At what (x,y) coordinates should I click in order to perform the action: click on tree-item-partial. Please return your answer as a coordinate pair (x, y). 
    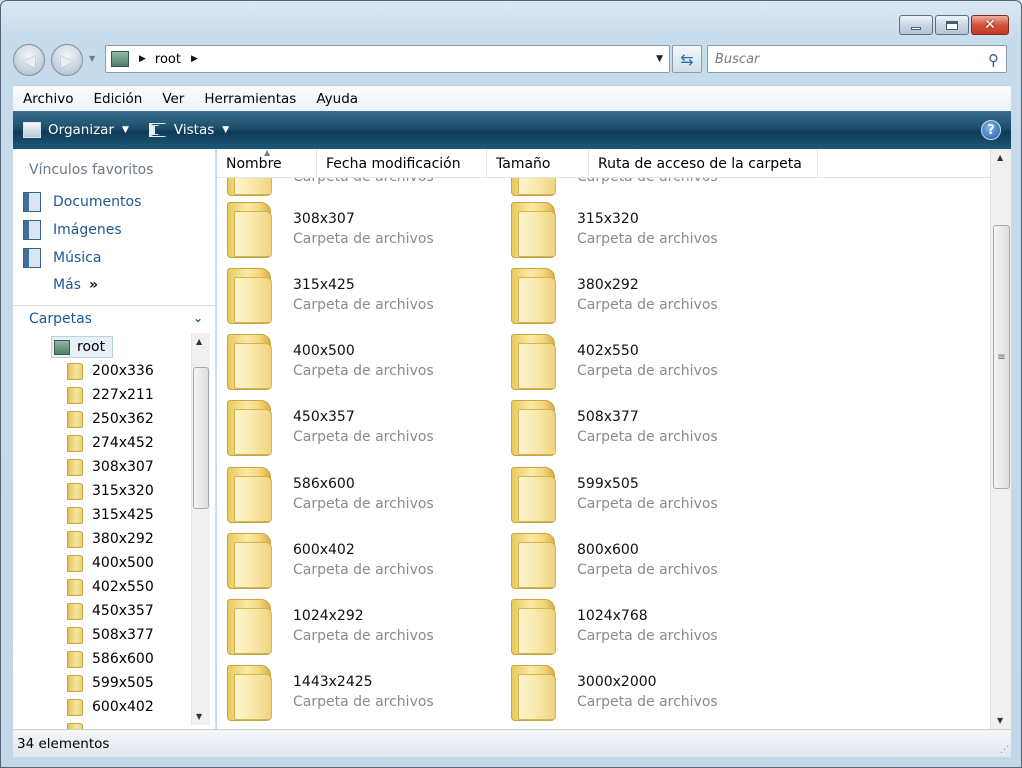
    Looking at the image, I should click on (79, 724).